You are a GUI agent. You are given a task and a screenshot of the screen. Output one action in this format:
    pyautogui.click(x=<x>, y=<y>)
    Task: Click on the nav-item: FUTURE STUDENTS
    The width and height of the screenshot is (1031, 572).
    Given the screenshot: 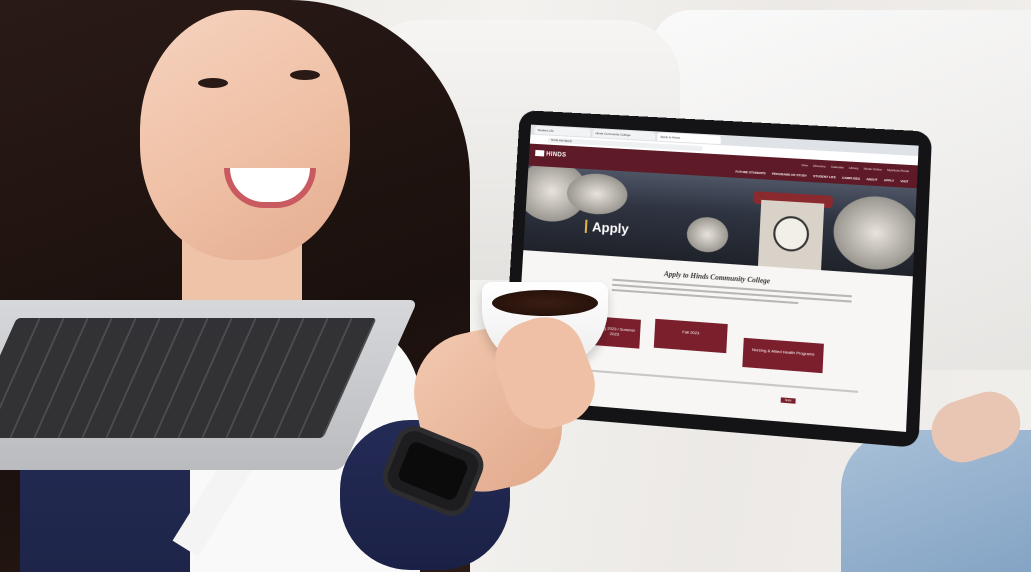 What is the action you would take?
    pyautogui.click(x=750, y=173)
    